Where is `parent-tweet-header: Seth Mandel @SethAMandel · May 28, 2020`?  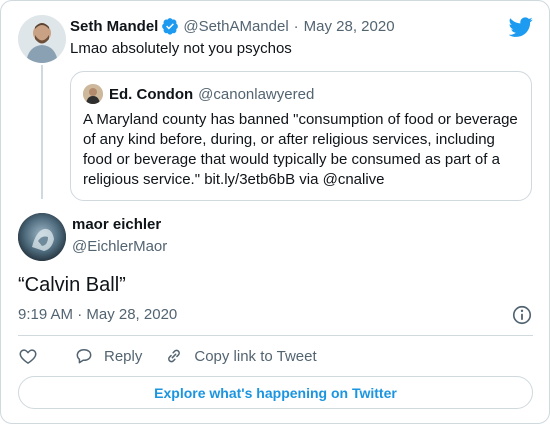
parent-tweet-header: Seth Mandel @SethAMandel · May 28, 2020 is located at coordinates (232, 26).